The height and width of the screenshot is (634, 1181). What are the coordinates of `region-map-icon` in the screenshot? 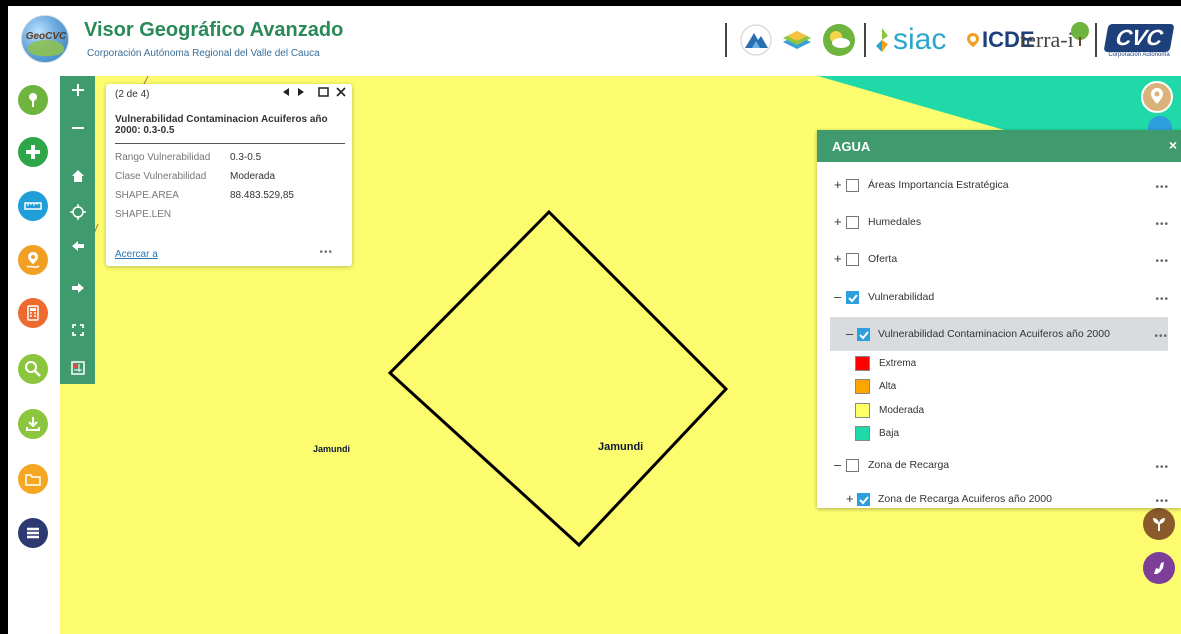 It's located at (1159, 568).